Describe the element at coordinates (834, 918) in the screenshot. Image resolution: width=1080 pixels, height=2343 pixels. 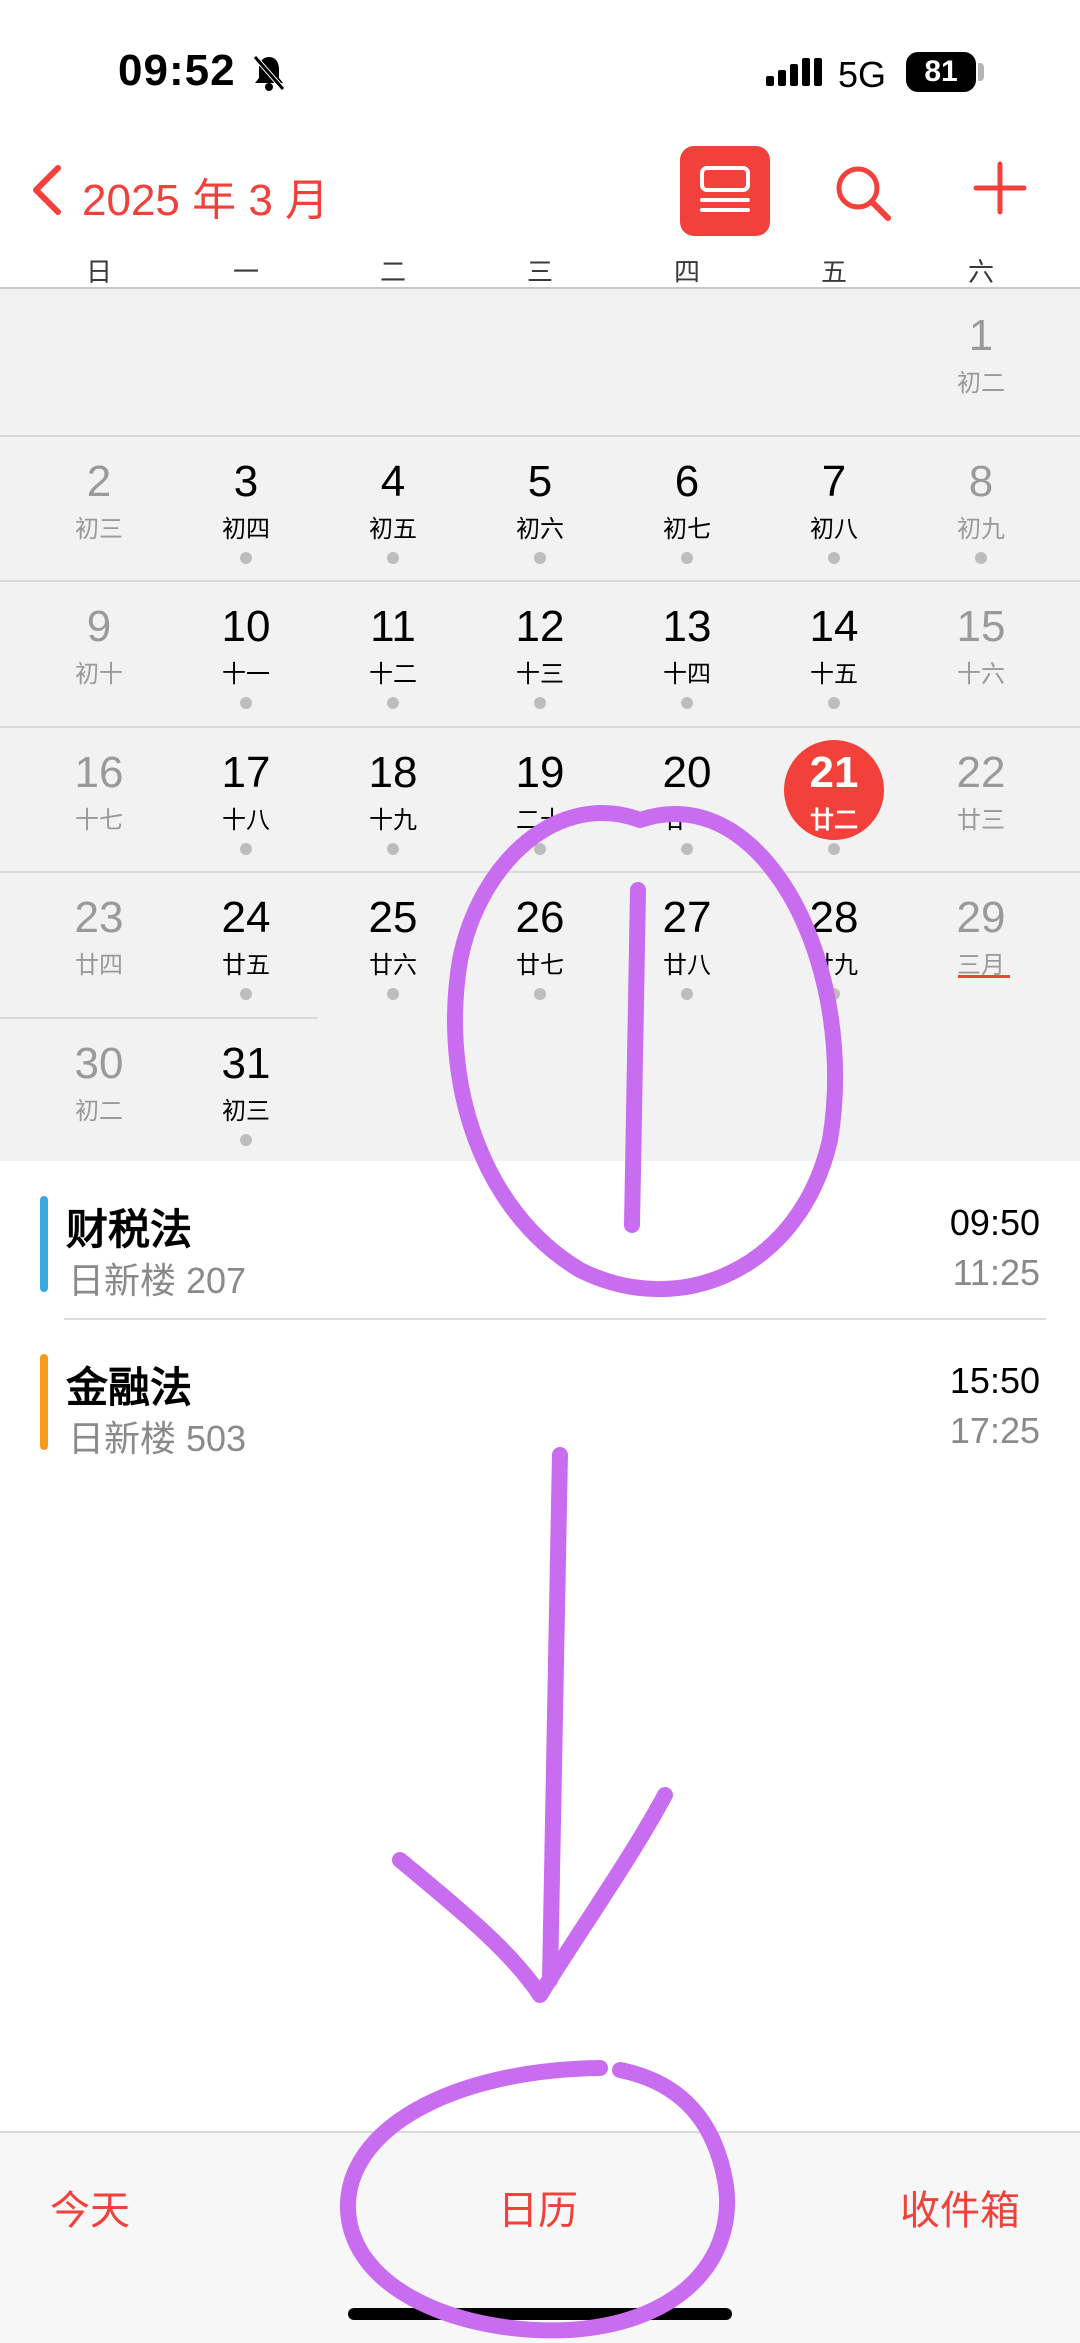
I see `day-cell-28: 28` at that location.